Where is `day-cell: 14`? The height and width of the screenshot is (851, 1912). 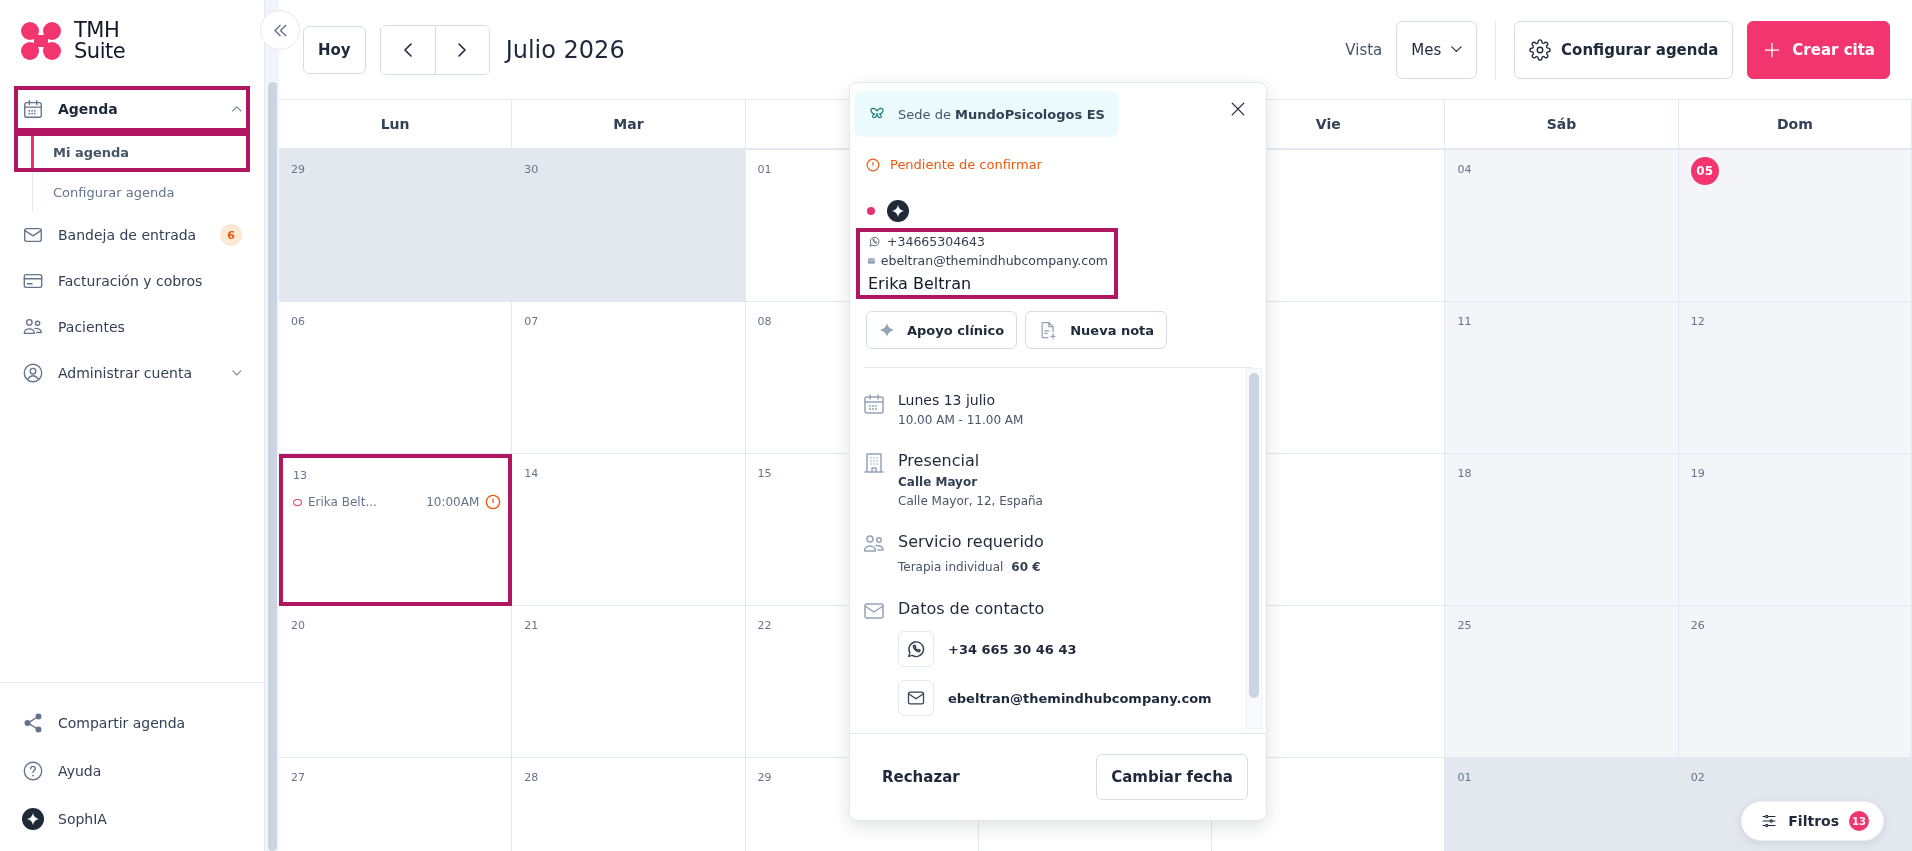
day-cell: 14 is located at coordinates (629, 530).